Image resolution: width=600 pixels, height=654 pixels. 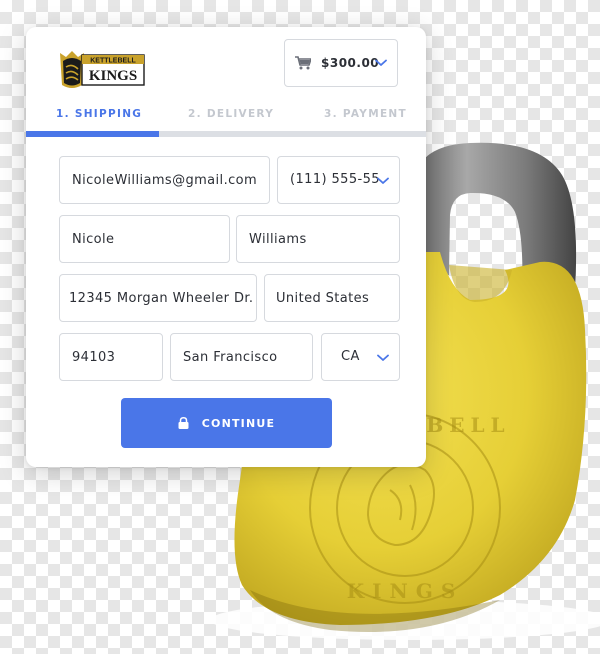 I want to click on last-name-field, so click(x=318, y=239).